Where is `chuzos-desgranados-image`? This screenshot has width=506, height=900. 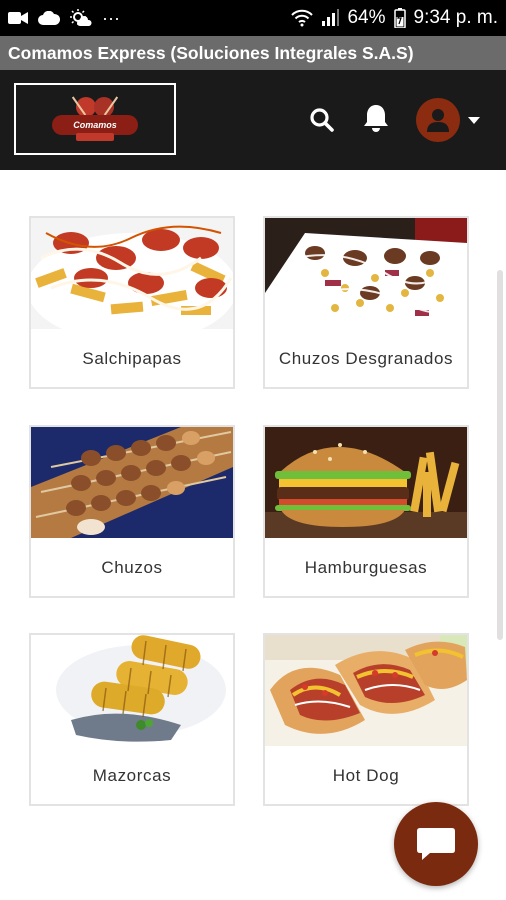 chuzos-desgranados-image is located at coordinates (366, 273).